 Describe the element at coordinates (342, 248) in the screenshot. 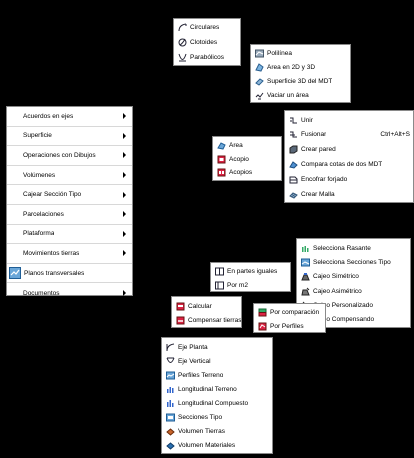

I see `item-label: Selecciona Rasante` at that location.